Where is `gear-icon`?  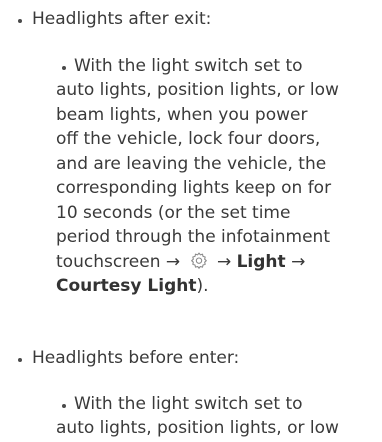
gear-icon is located at coordinates (198, 260).